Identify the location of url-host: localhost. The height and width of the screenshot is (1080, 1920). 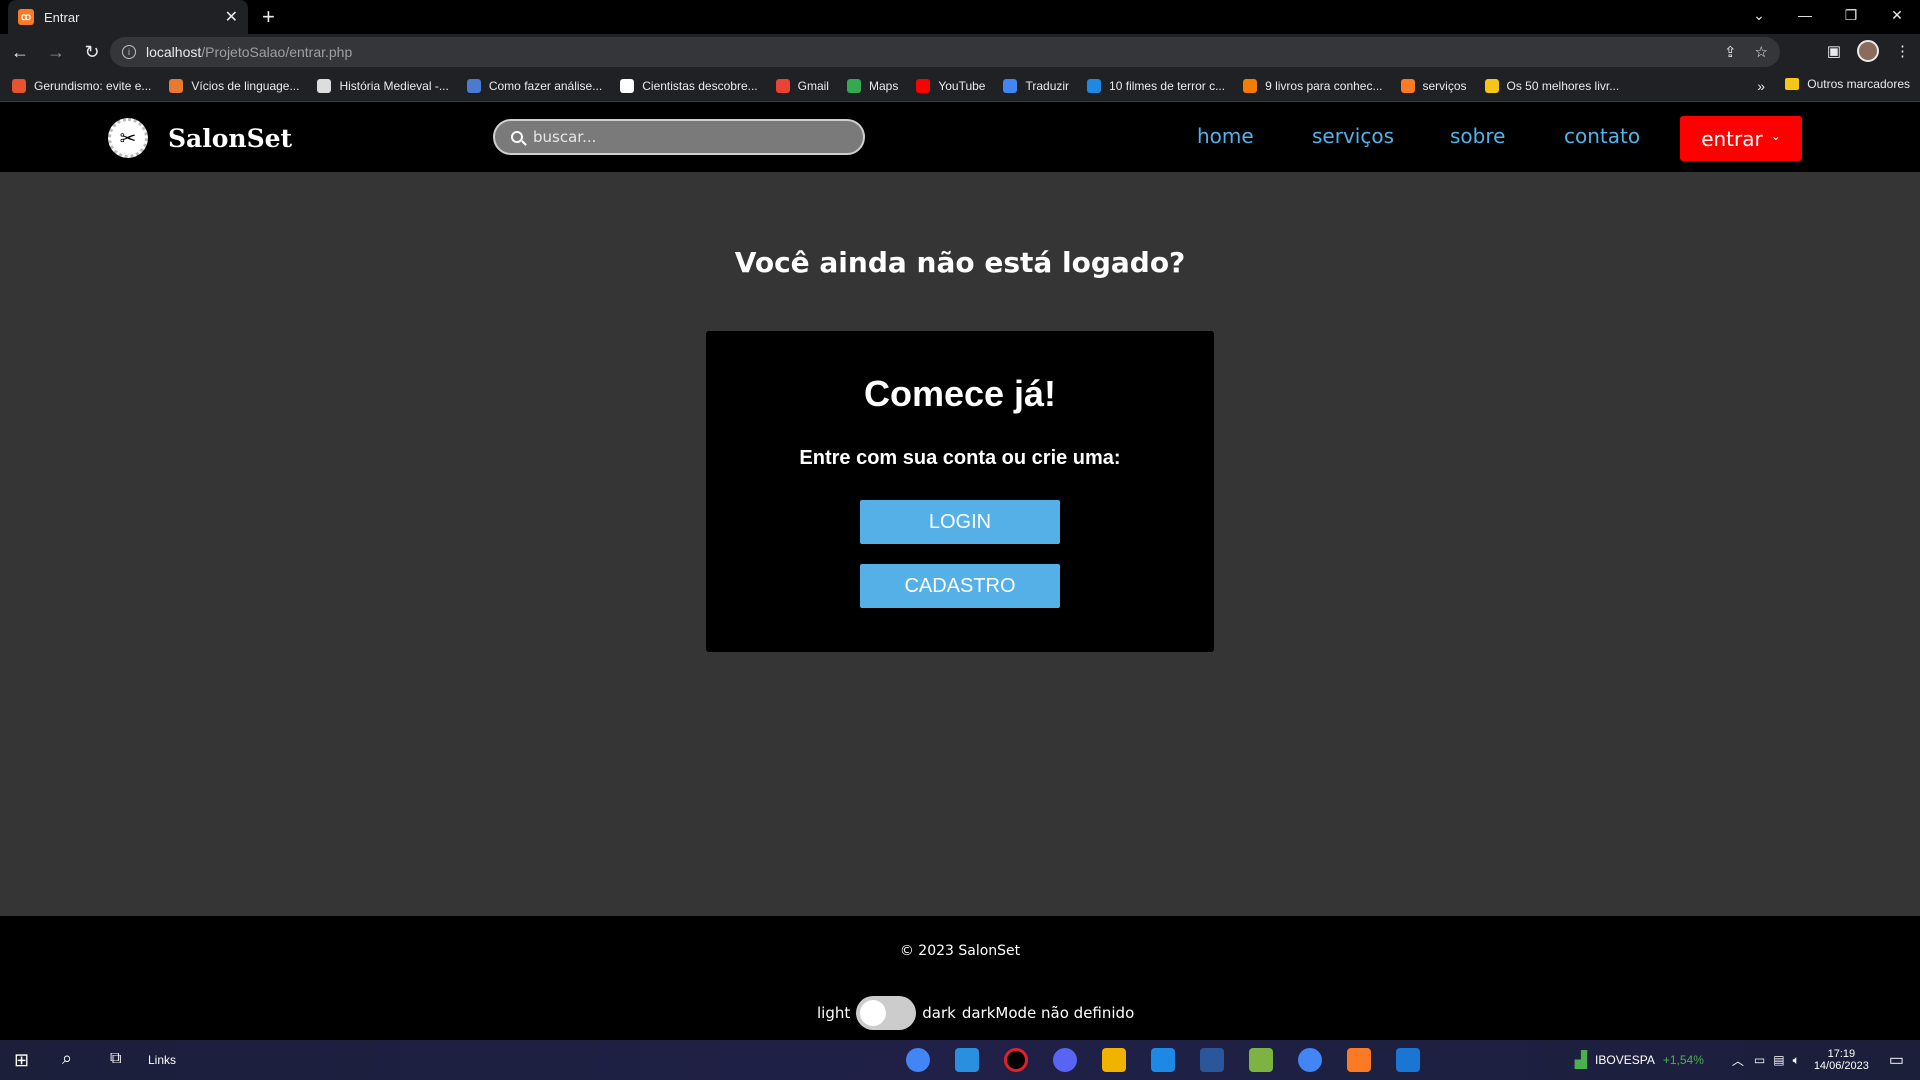
(174, 52).